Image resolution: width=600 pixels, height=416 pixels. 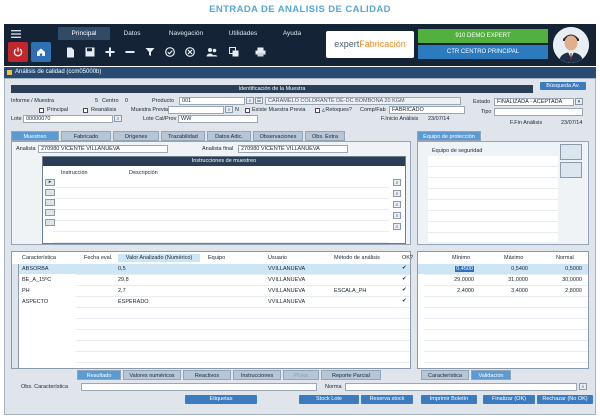 What do you see at coordinates (292, 33) in the screenshot?
I see `menu-tab-ayuda: Ayuda` at bounding box center [292, 33].